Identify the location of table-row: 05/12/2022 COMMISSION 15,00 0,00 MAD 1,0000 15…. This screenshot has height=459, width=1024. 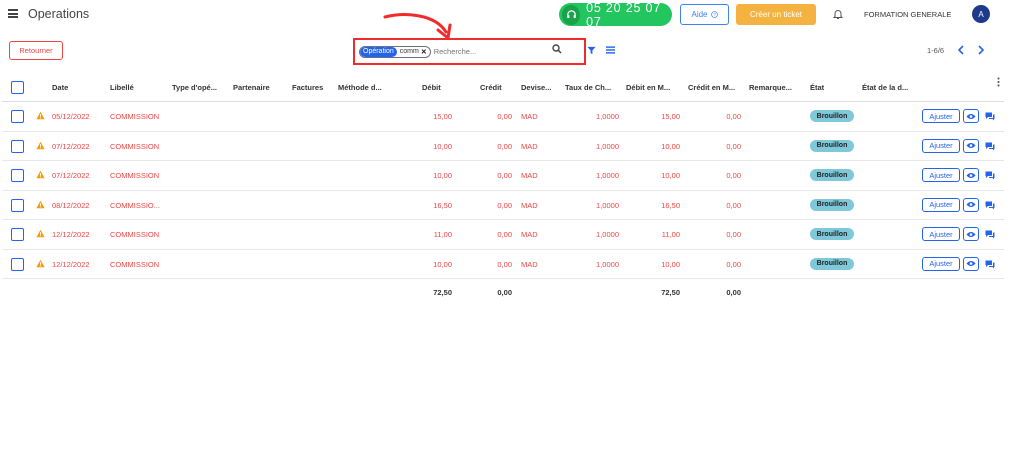
(503, 117).